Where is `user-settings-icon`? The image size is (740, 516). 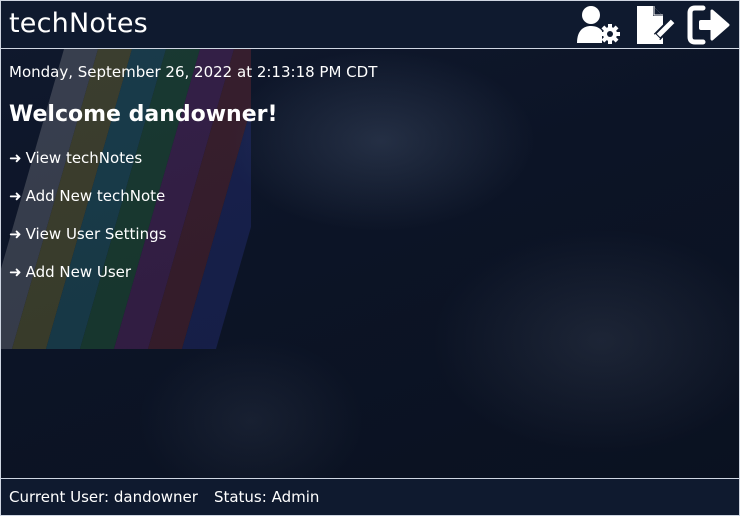
user-settings-icon is located at coordinates (598, 25).